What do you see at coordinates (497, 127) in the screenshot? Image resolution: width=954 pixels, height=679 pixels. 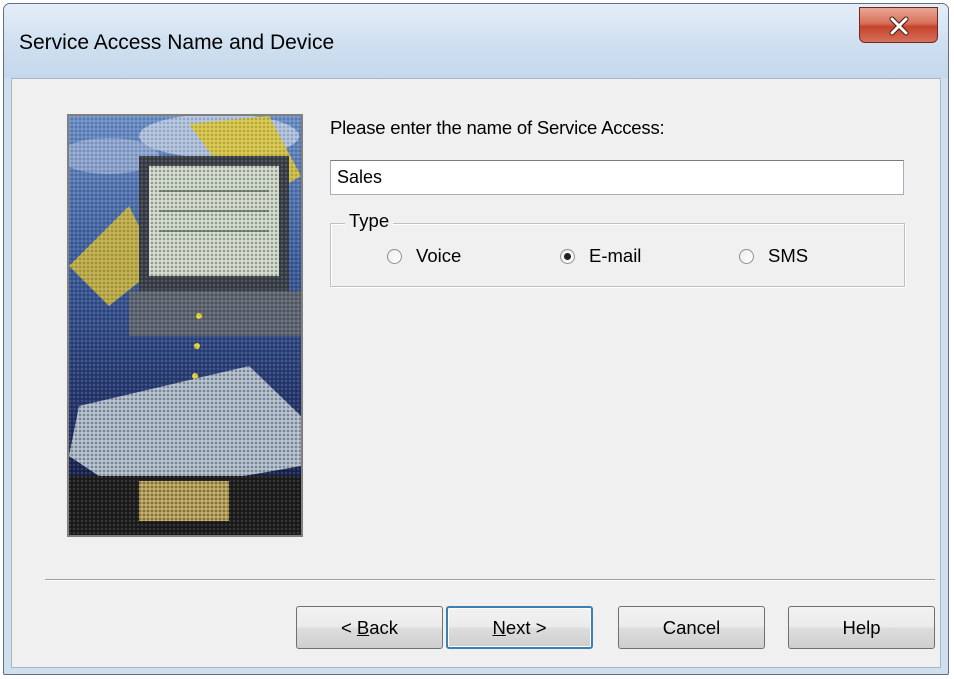 I see `service-access-prompt: Please enter the name of Service Access:` at bounding box center [497, 127].